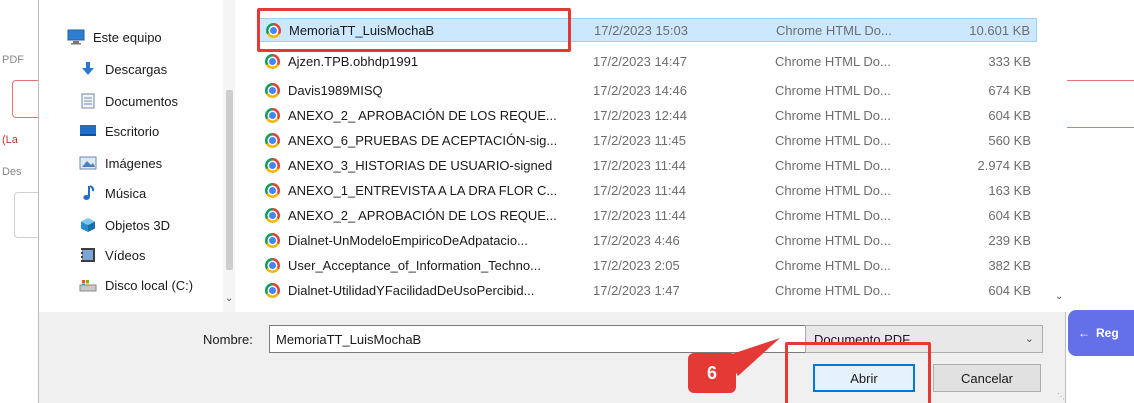 This screenshot has width=1134, height=403. What do you see at coordinates (1101, 333) in the screenshot?
I see `register-button: ← Reg` at bounding box center [1101, 333].